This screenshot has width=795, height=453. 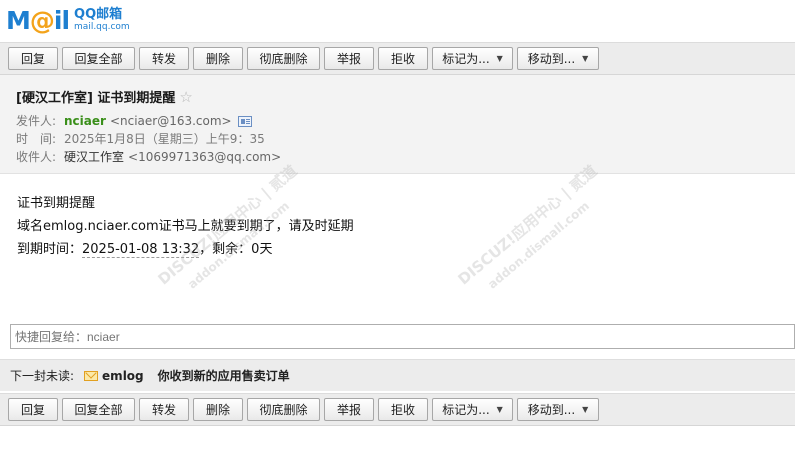 What do you see at coordinates (98, 14) in the screenshot?
I see `logo-product: QQ邮箱` at bounding box center [98, 14].